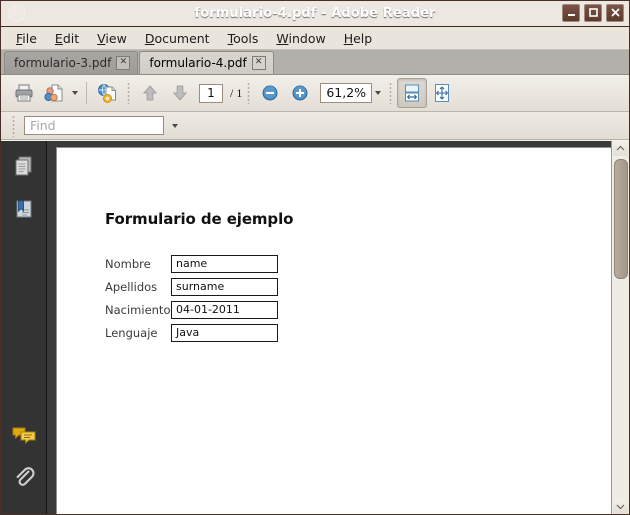 Image resolution: width=630 pixels, height=515 pixels. Describe the element at coordinates (211, 93) in the screenshot. I see `page-number-input: 1` at that location.